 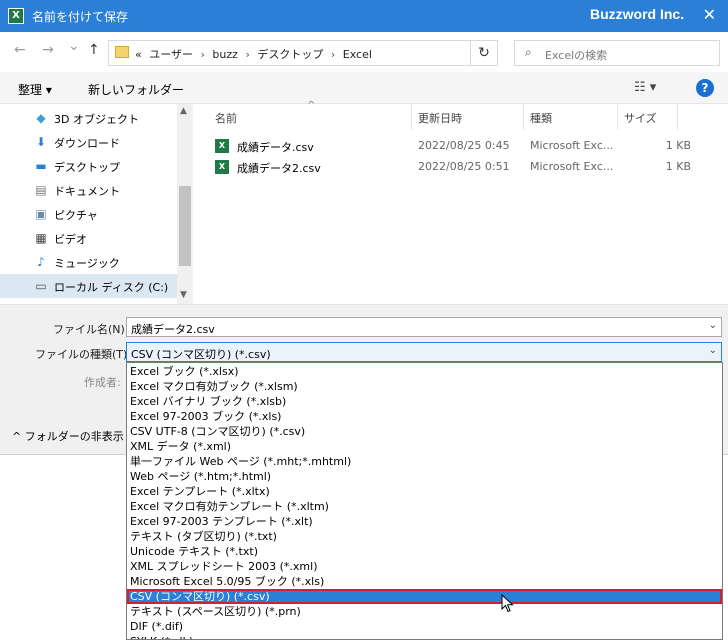 What do you see at coordinates (183, 295) in the screenshot?
I see `scroll-down-icon: ▼` at bounding box center [183, 295].